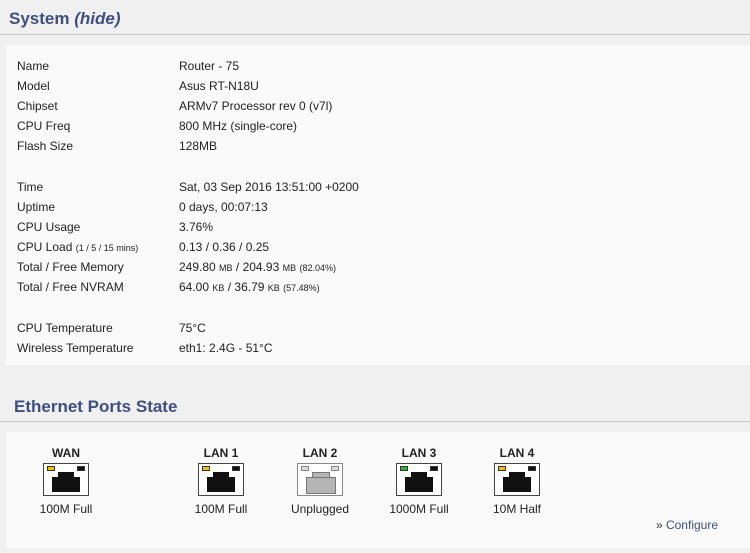 The width and height of the screenshot is (750, 553). I want to click on configure-link-wrap: » Configure, so click(687, 525).